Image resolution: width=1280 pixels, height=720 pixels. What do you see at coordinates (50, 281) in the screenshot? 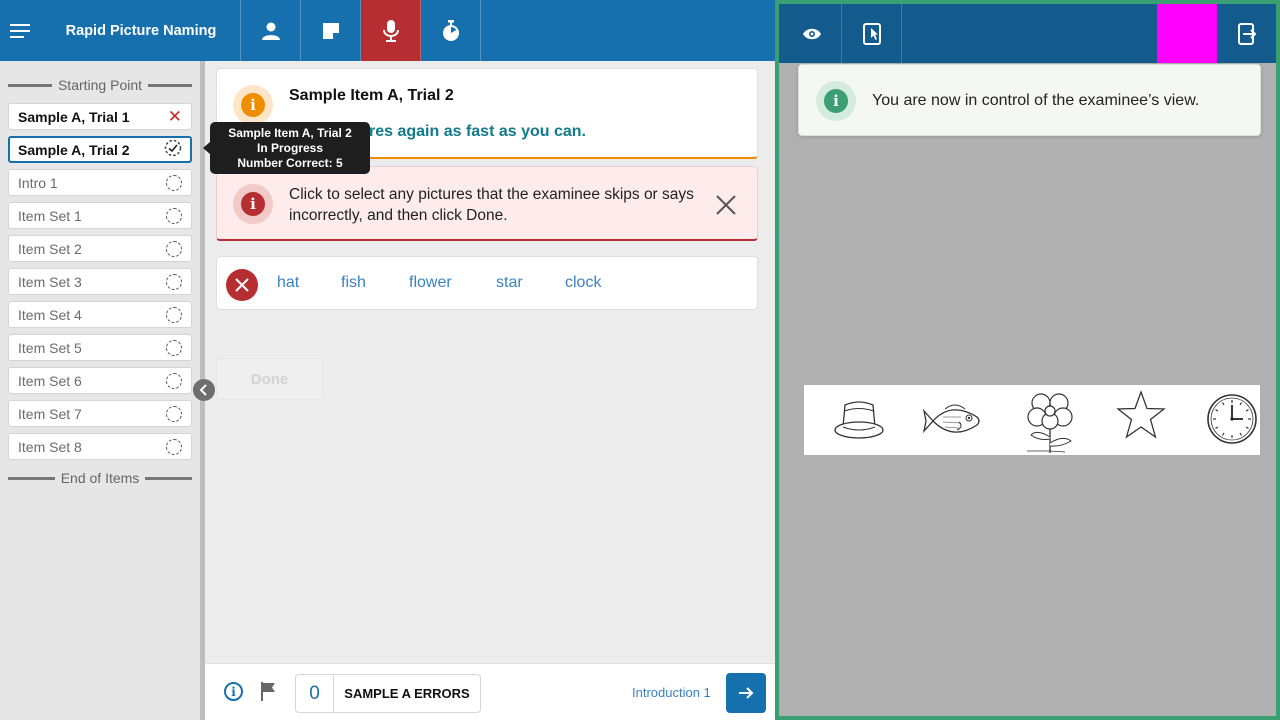
I see `sidebar-item-label: Item Set 3` at bounding box center [50, 281].